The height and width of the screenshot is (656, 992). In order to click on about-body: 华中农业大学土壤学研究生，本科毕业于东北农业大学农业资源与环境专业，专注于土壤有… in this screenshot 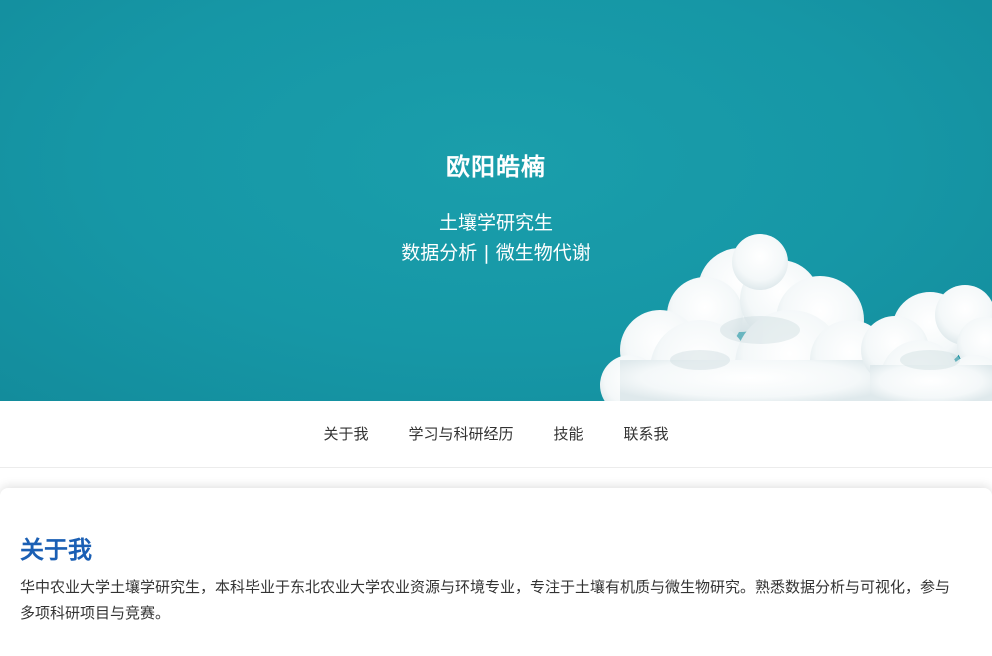, I will do `click(485, 600)`.